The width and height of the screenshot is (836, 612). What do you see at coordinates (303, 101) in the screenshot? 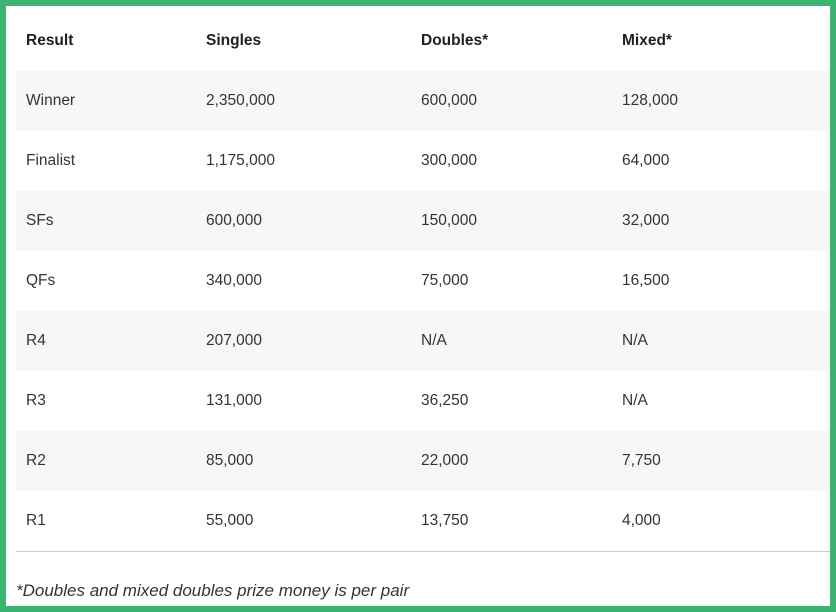
I see `cell-singles: 2,350,000` at bounding box center [303, 101].